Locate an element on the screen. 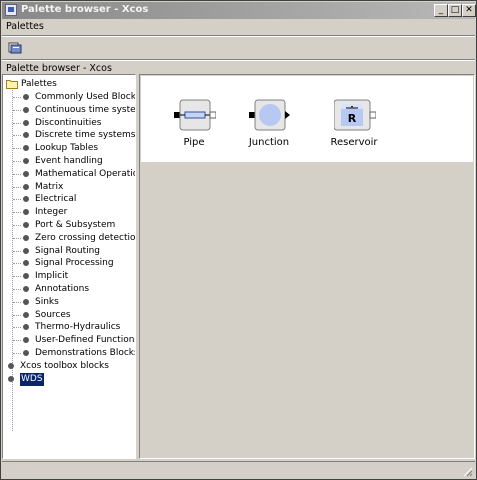  pipe-block: Pipe is located at coordinates (194, 127).